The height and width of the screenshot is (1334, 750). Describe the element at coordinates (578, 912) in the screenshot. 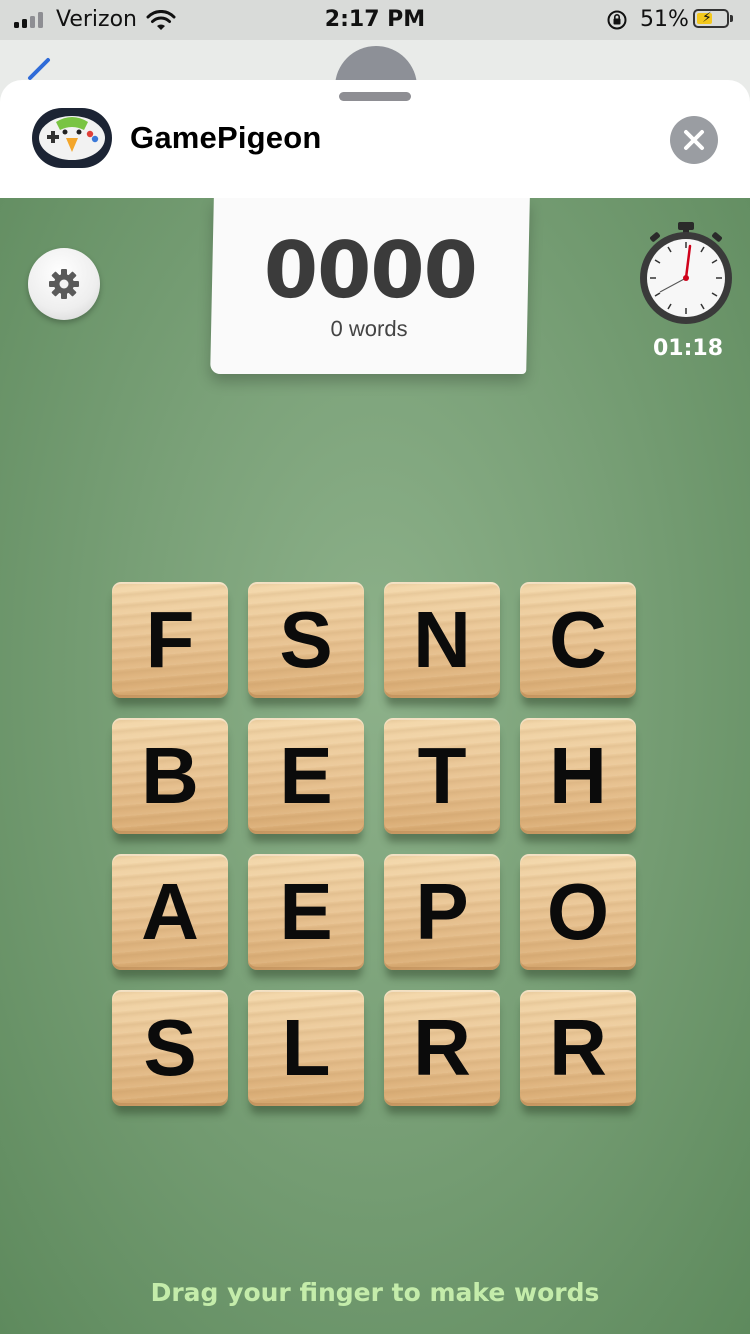

I see `letter-tile: O` at that location.